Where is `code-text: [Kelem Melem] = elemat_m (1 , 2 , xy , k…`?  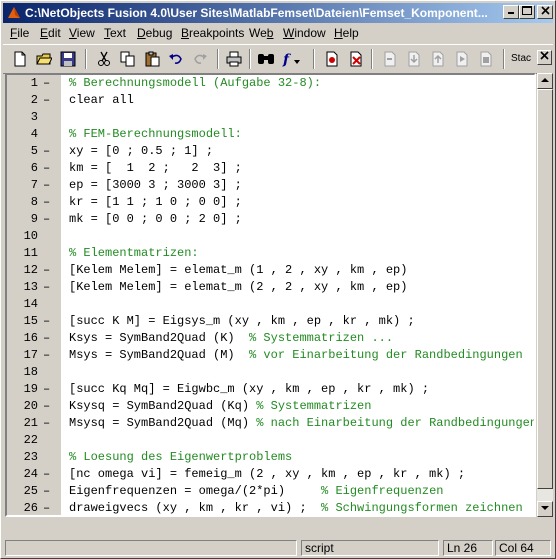 code-text: [Kelem Melem] = elemat_m (1 , 2 , xy , k… is located at coordinates (238, 270).